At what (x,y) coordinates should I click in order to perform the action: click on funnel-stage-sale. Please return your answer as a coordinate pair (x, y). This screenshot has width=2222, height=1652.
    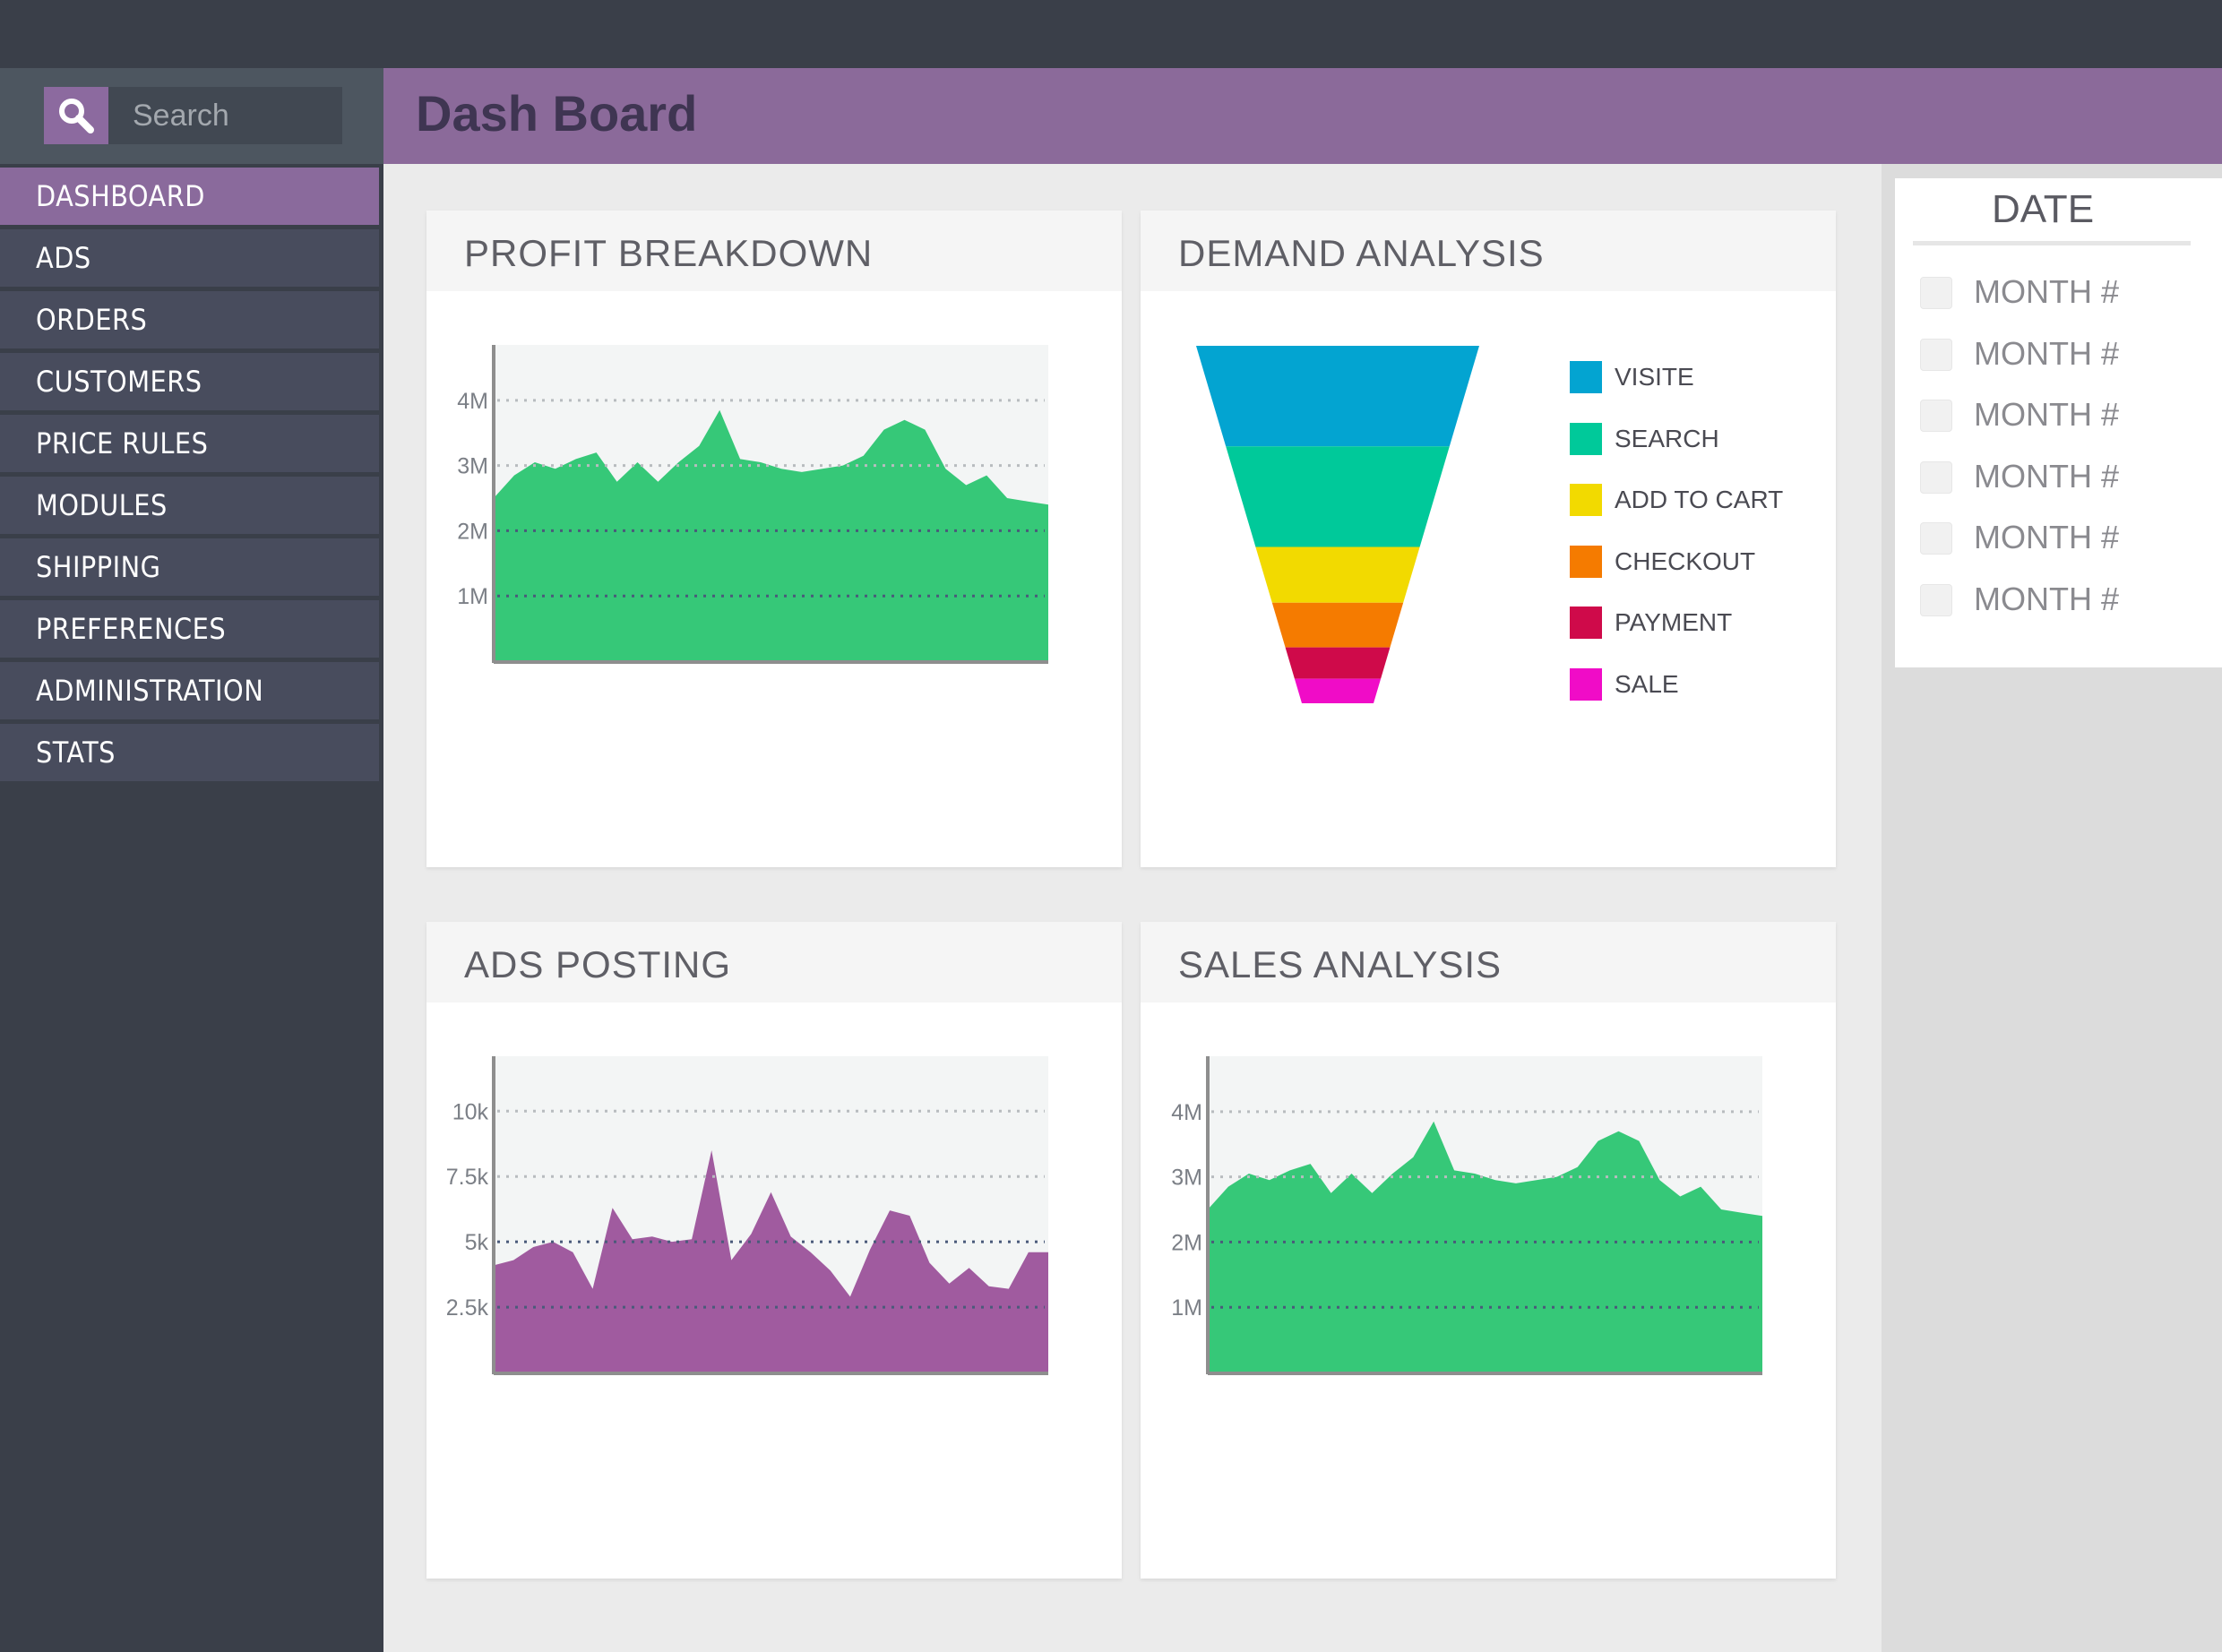
    Looking at the image, I should click on (1338, 691).